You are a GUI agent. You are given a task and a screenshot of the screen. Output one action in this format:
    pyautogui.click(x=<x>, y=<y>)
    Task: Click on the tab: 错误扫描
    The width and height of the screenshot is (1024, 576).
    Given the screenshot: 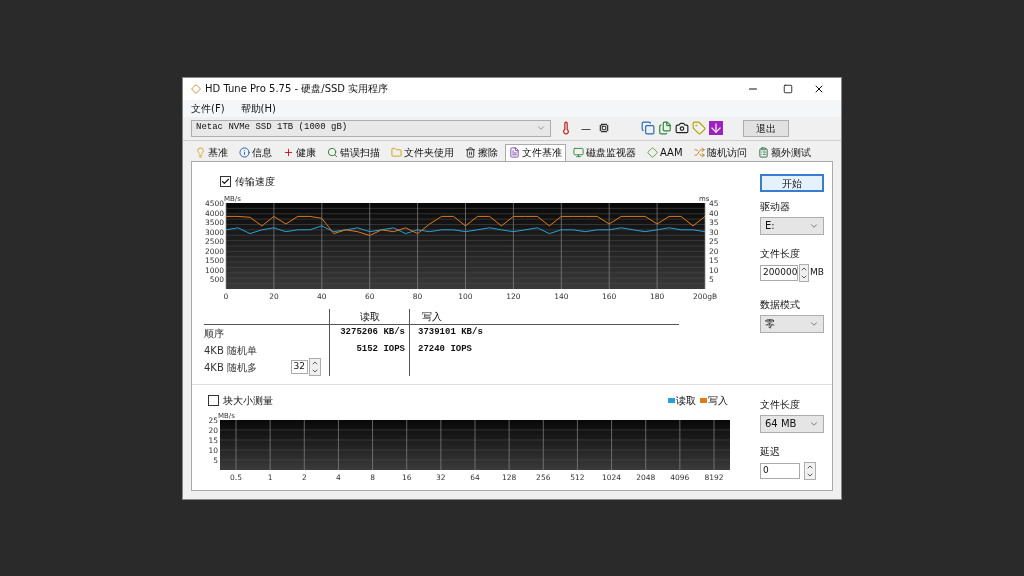 What is the action you would take?
    pyautogui.click(x=353, y=152)
    